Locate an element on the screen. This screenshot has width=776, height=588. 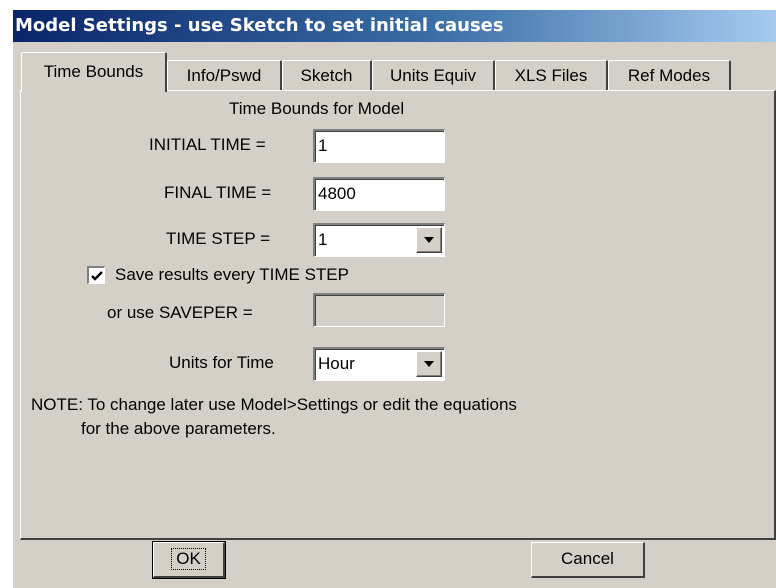
time-step-dropdown: 1 is located at coordinates (379, 240).